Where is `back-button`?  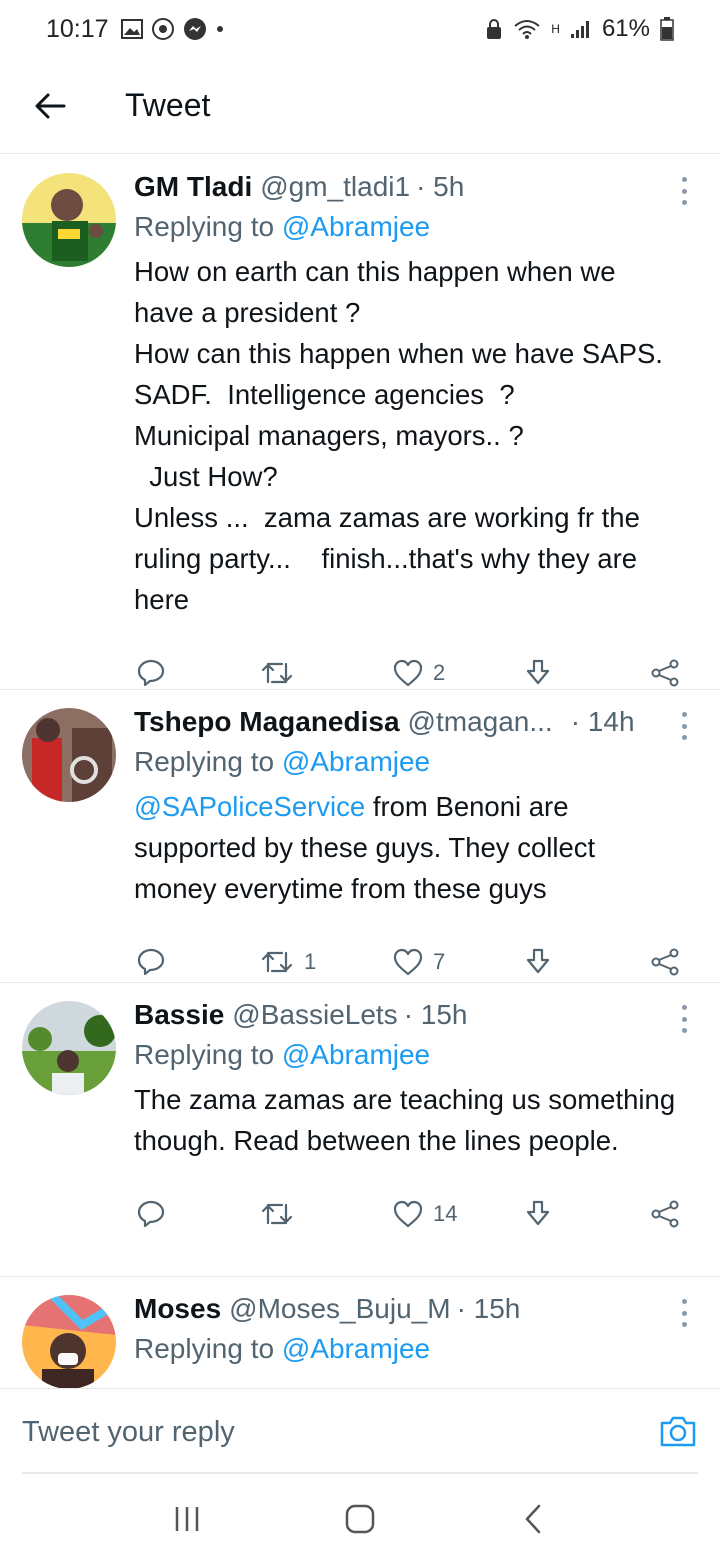
back-button is located at coordinates (50, 106).